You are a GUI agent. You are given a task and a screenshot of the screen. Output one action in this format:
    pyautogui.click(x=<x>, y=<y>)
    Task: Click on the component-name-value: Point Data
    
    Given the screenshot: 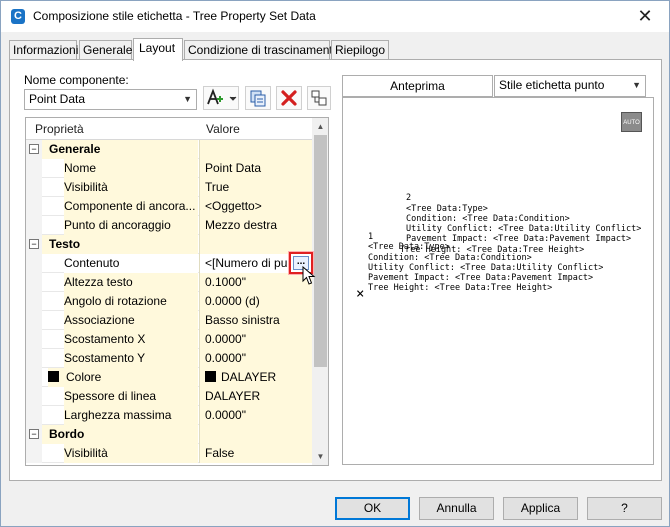 What is the action you would take?
    pyautogui.click(x=57, y=99)
    